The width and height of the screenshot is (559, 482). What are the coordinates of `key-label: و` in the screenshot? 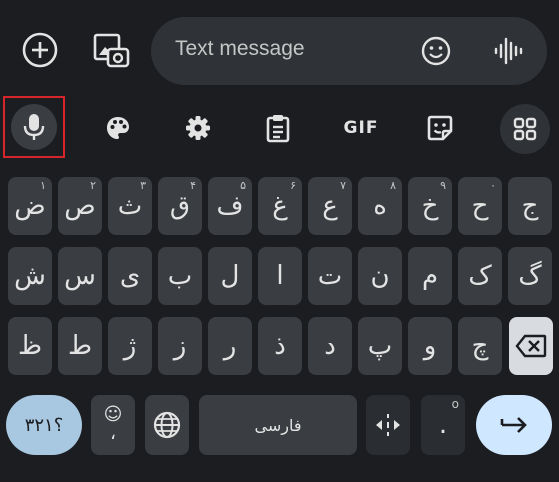 It's located at (430, 346).